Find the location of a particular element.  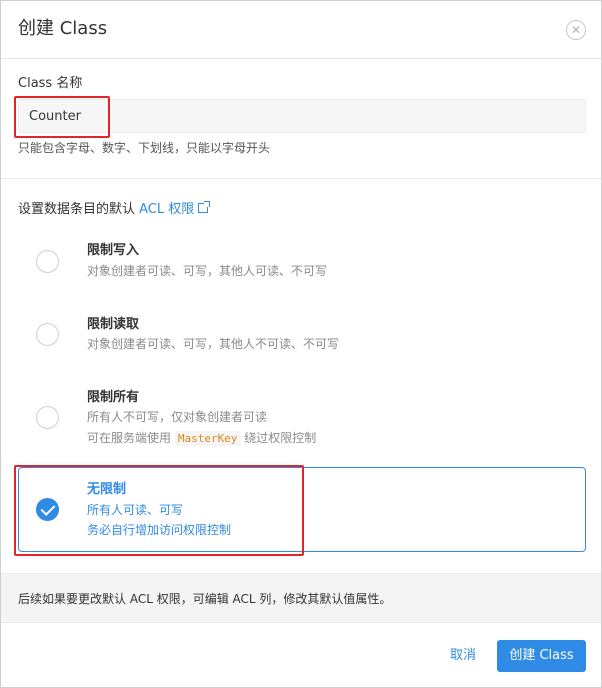

acl-heading-text: 设置数据条目的默认 is located at coordinates (79, 209).